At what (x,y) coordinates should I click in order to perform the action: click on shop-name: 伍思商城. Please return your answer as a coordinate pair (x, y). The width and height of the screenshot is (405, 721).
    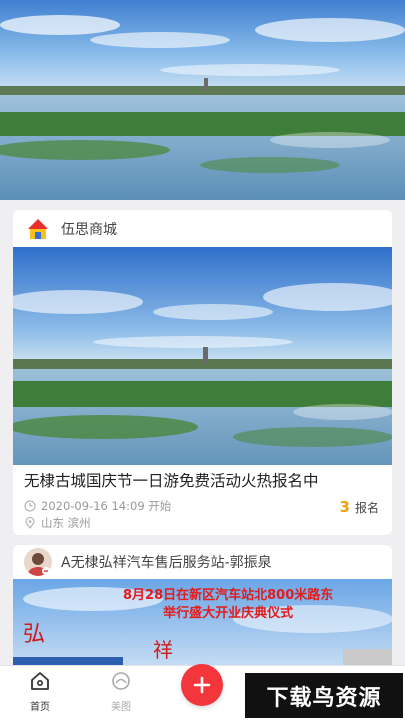
    Looking at the image, I should click on (89, 229).